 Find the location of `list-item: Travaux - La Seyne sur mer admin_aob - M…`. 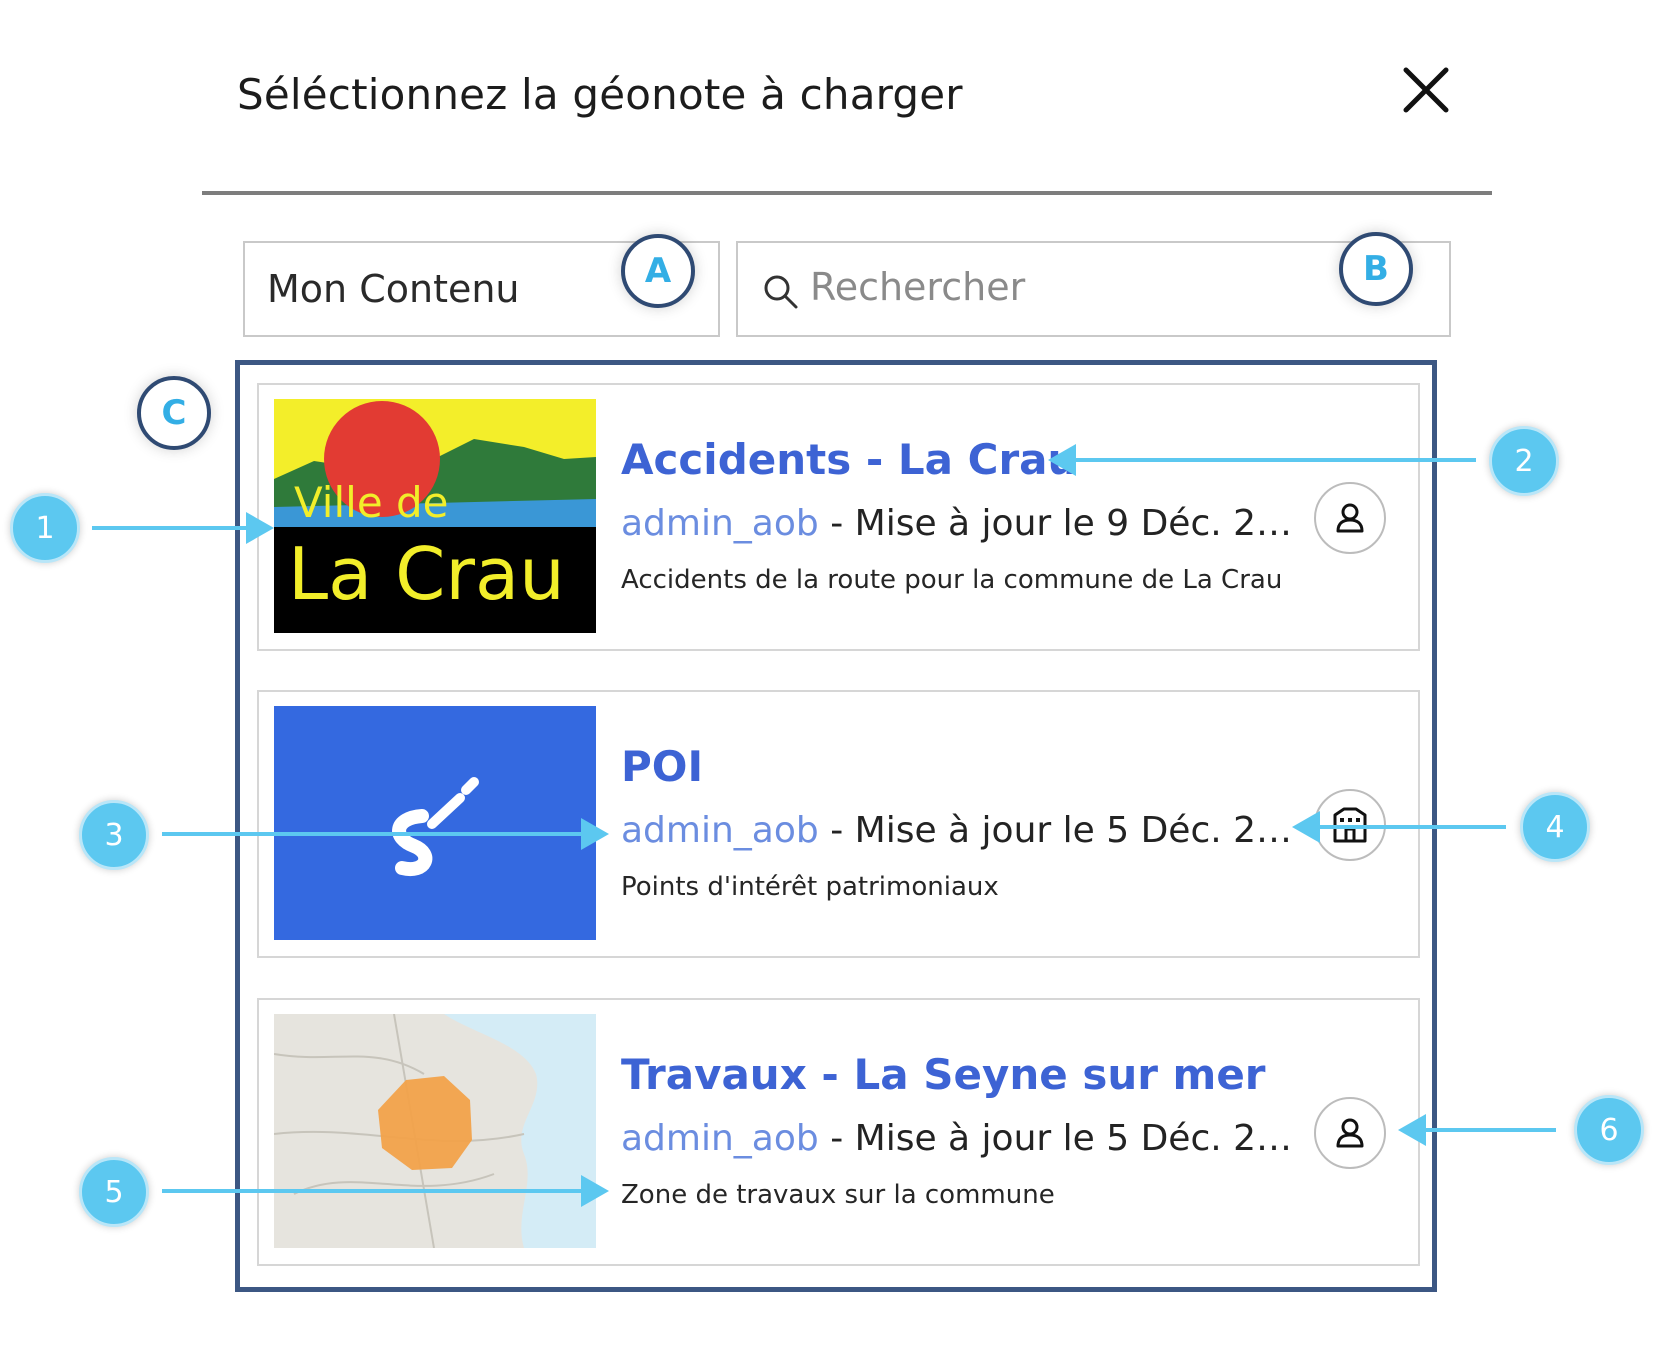

list-item: Travaux - La Seyne sur mer admin_aob - M… is located at coordinates (838, 1132).